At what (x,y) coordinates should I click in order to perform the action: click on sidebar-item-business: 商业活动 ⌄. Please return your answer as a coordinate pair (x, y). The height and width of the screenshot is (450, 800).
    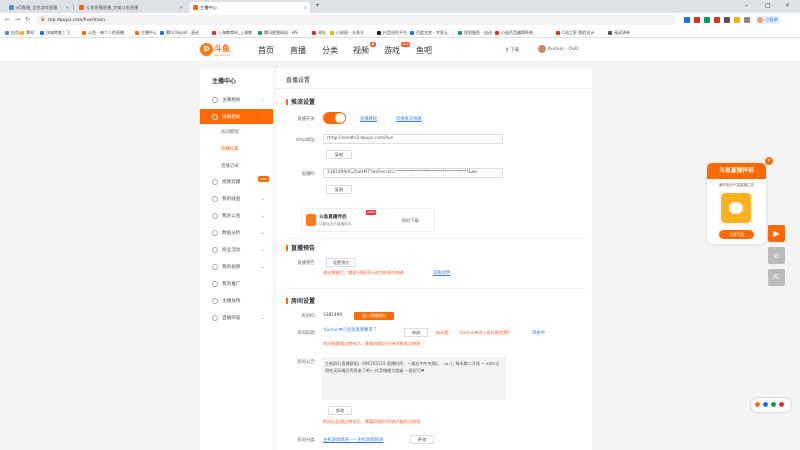
    Looking at the image, I should click on (236, 249).